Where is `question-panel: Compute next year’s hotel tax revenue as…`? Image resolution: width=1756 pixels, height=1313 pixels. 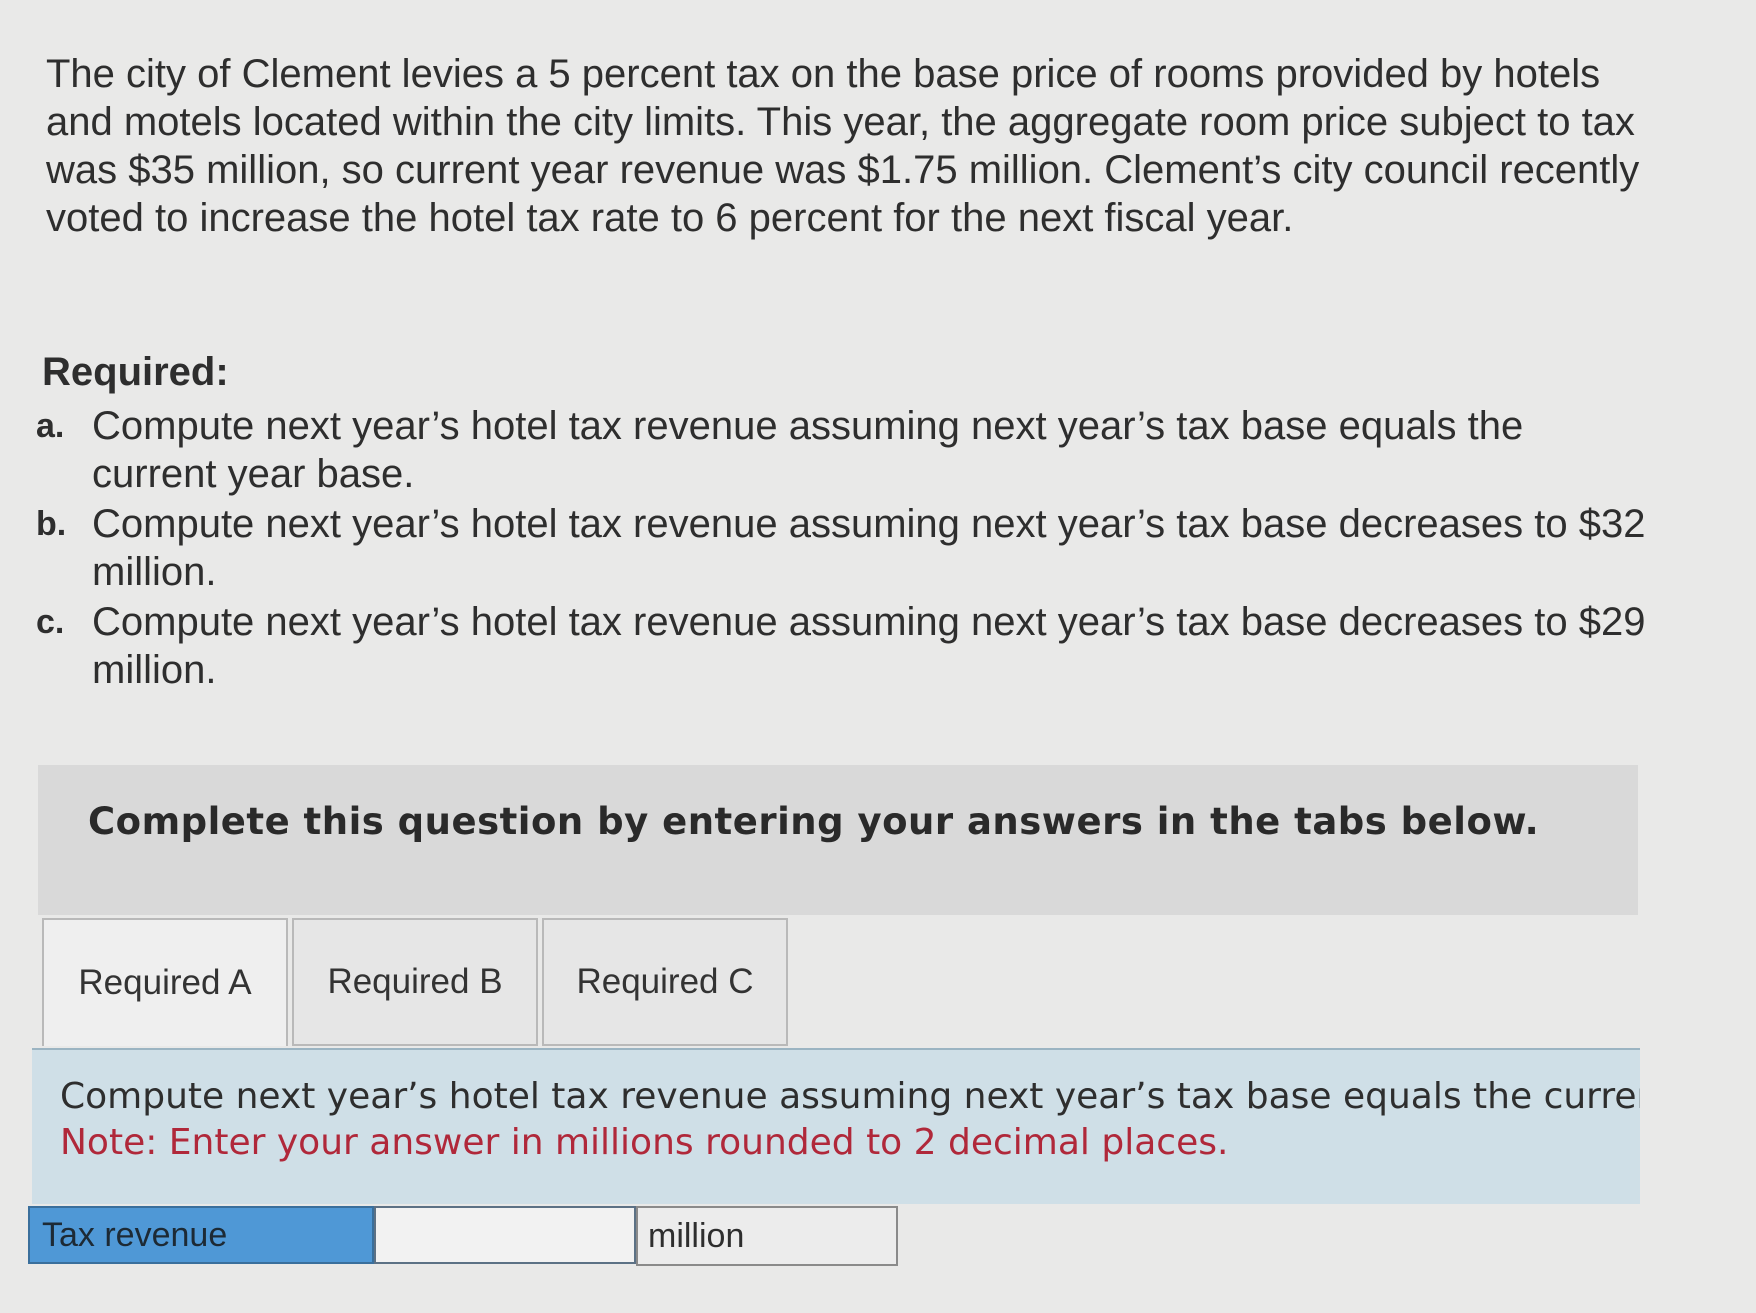 question-panel: Compute next year’s hotel tax revenue as… is located at coordinates (836, 1126).